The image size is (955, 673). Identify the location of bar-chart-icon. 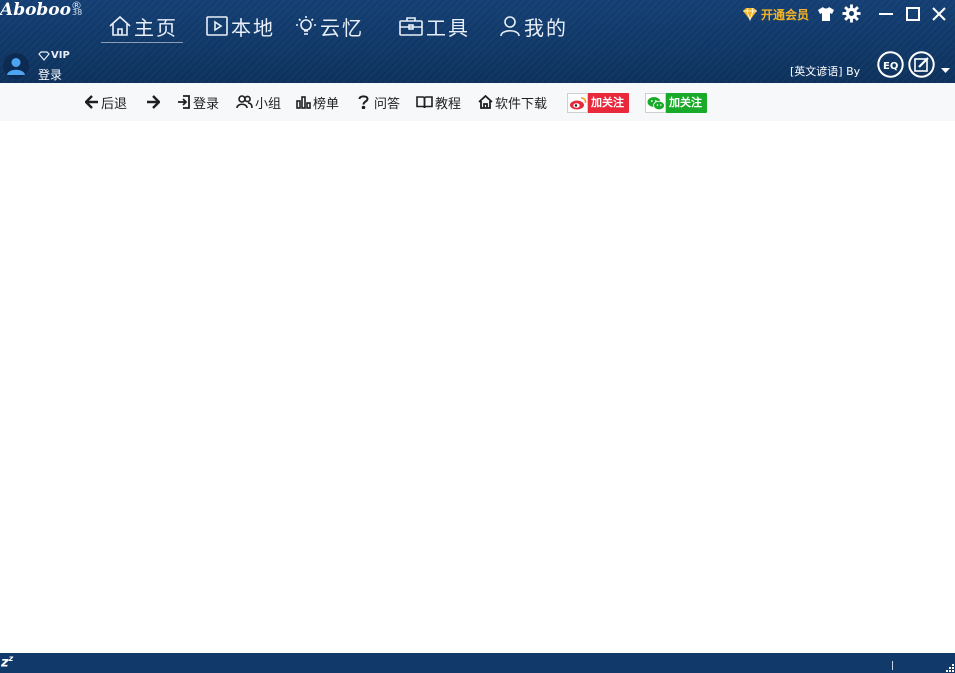
(303, 102).